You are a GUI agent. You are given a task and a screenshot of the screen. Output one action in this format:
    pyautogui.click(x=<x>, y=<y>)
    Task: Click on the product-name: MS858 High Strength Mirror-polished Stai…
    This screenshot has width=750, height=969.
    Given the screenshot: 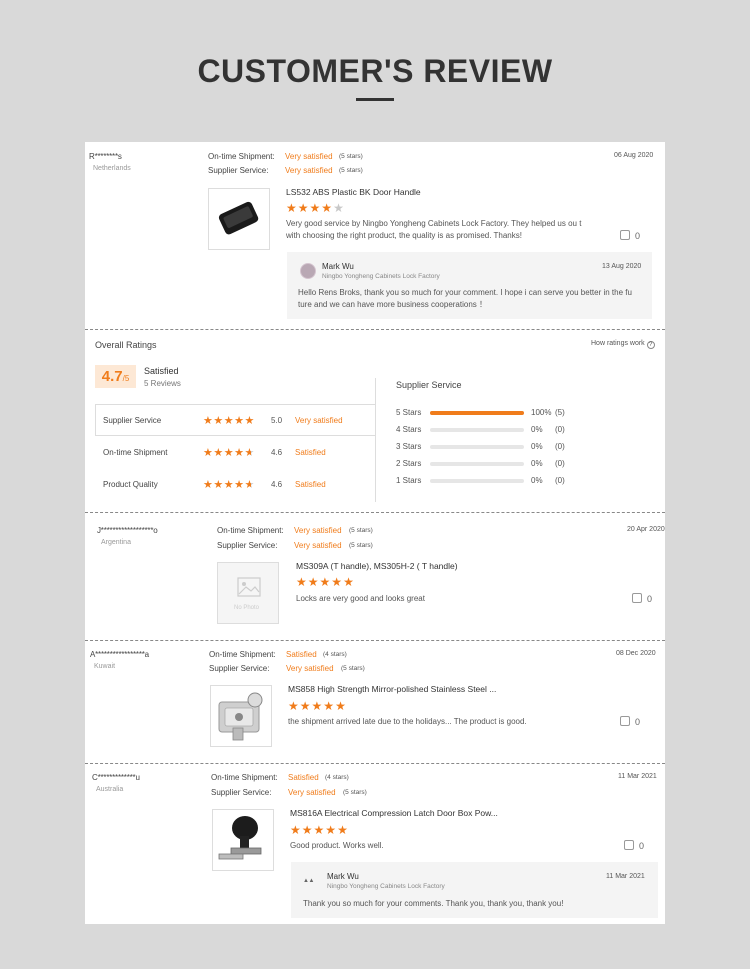 What is the action you would take?
    pyautogui.click(x=392, y=689)
    